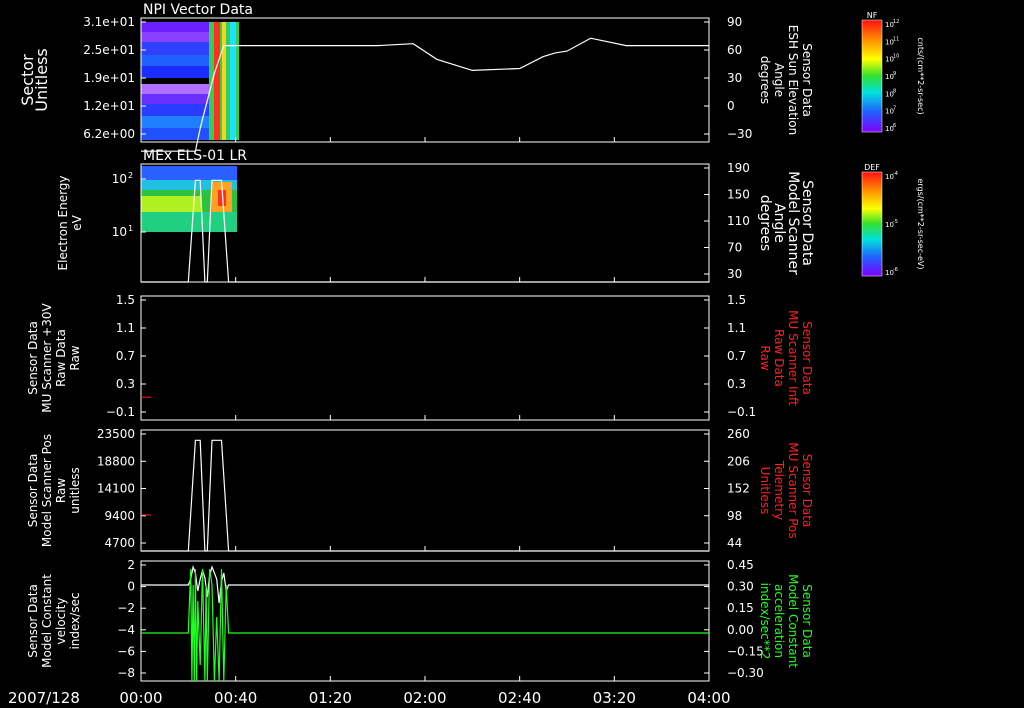  What do you see at coordinates (125, 328) in the screenshot?
I see `left-tick-label: 1.1` at bounding box center [125, 328].